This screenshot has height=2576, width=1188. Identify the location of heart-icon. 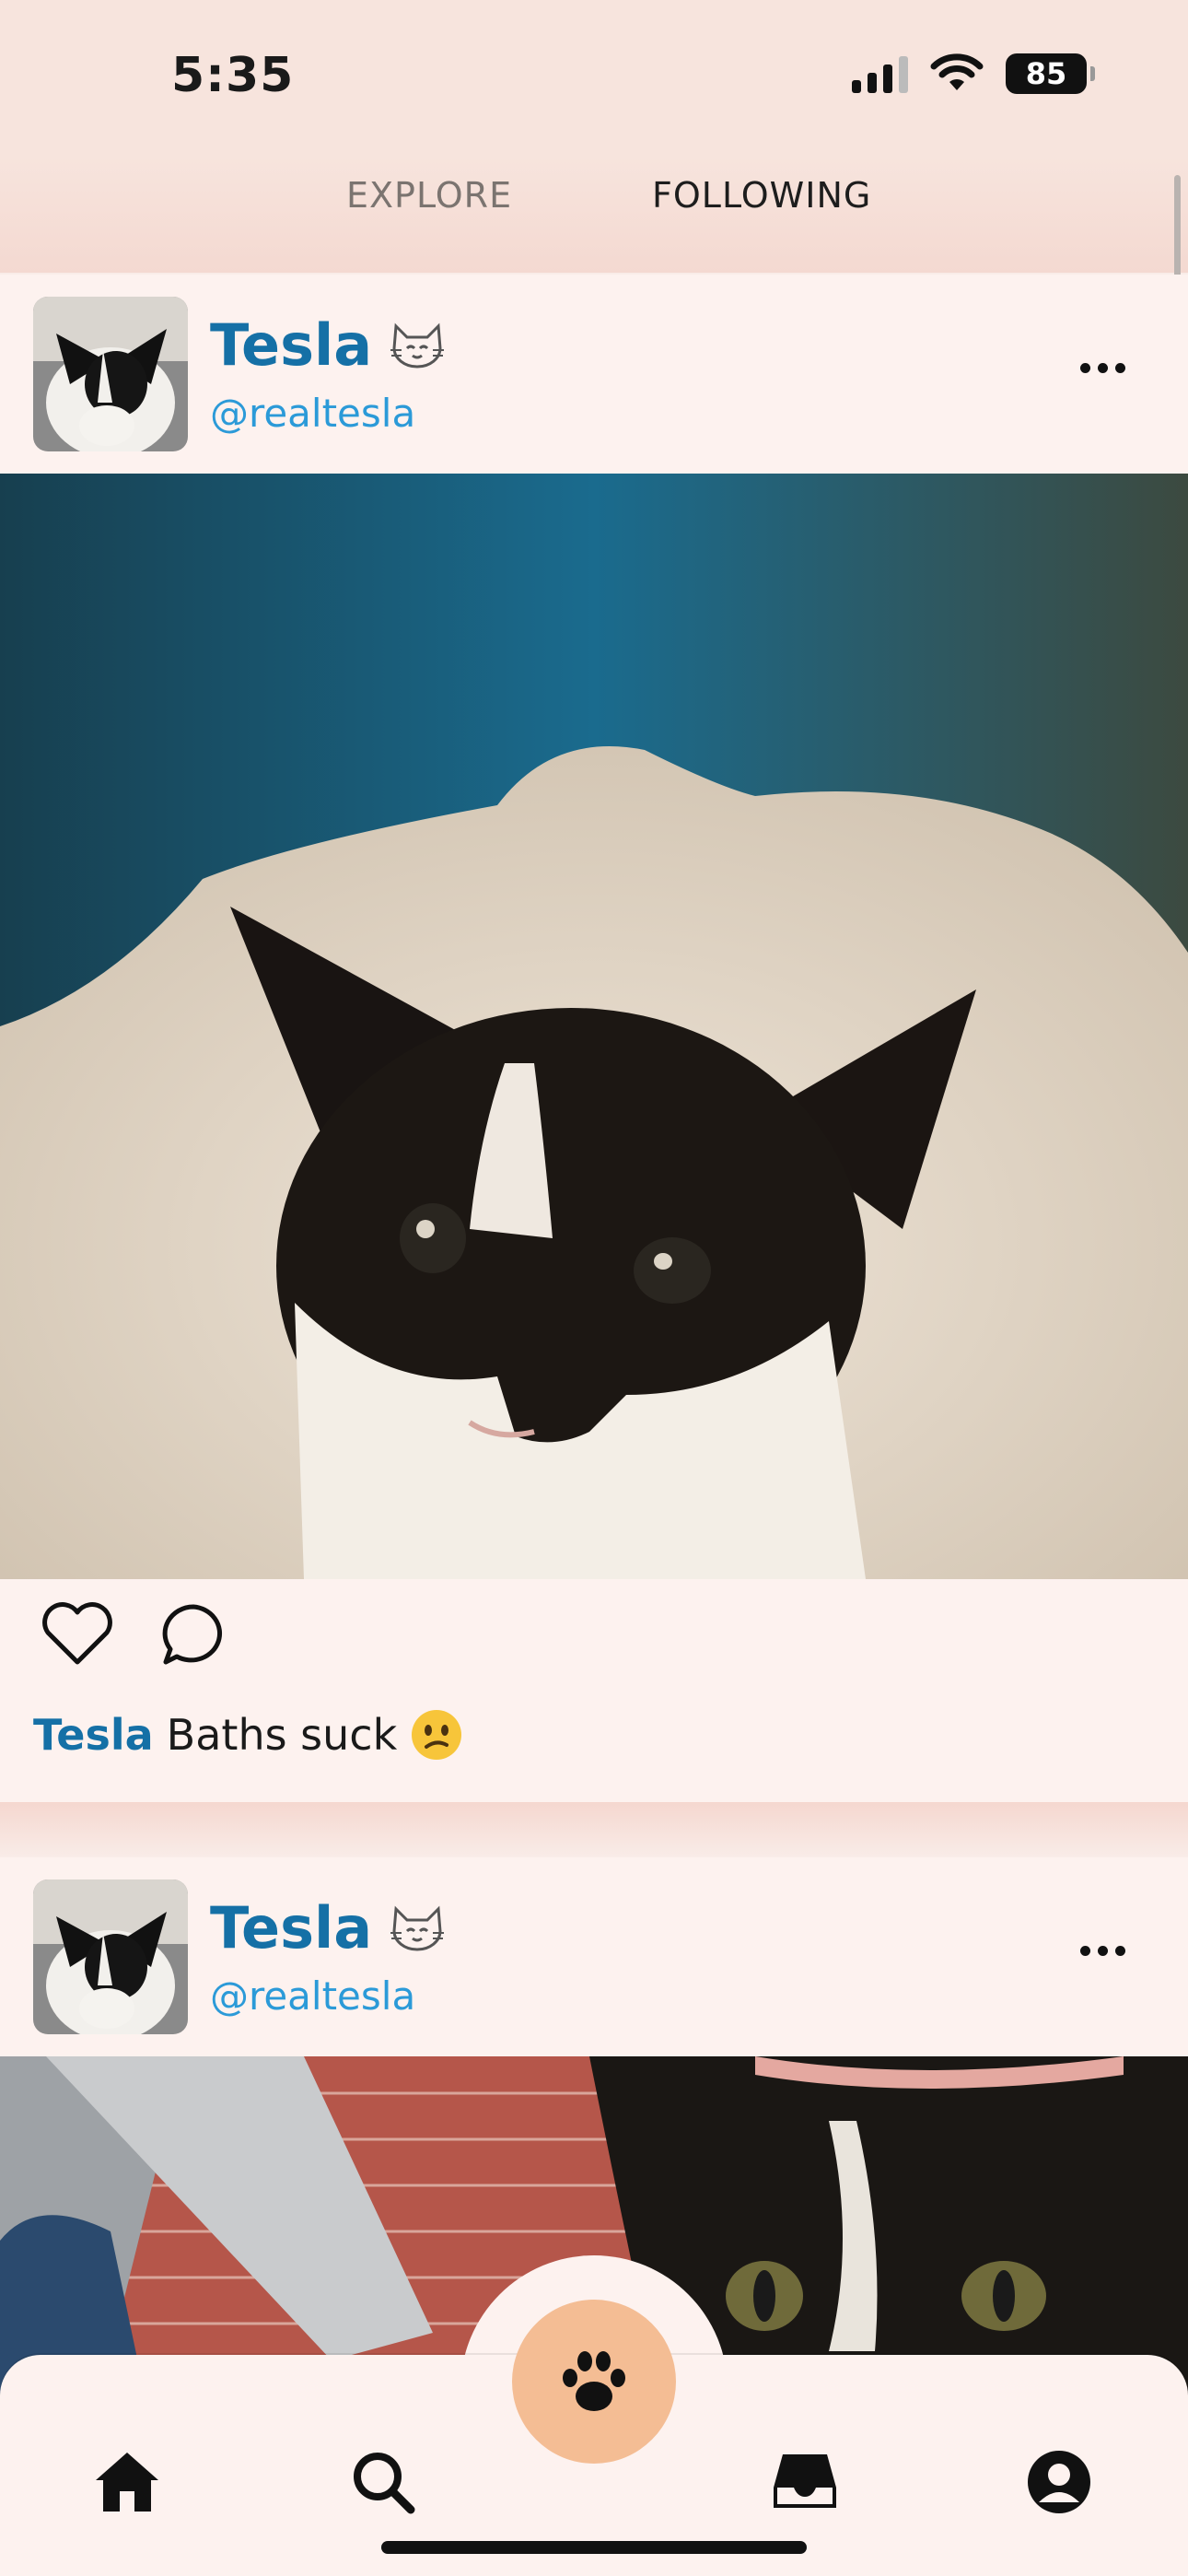
(77, 1634).